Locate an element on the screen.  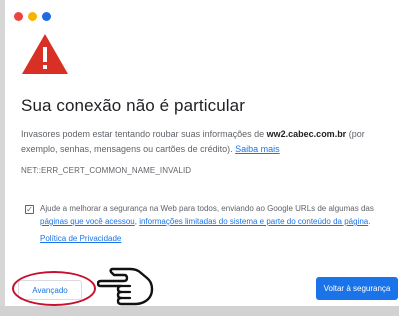
pointing-hand-icon is located at coordinates (125, 286).